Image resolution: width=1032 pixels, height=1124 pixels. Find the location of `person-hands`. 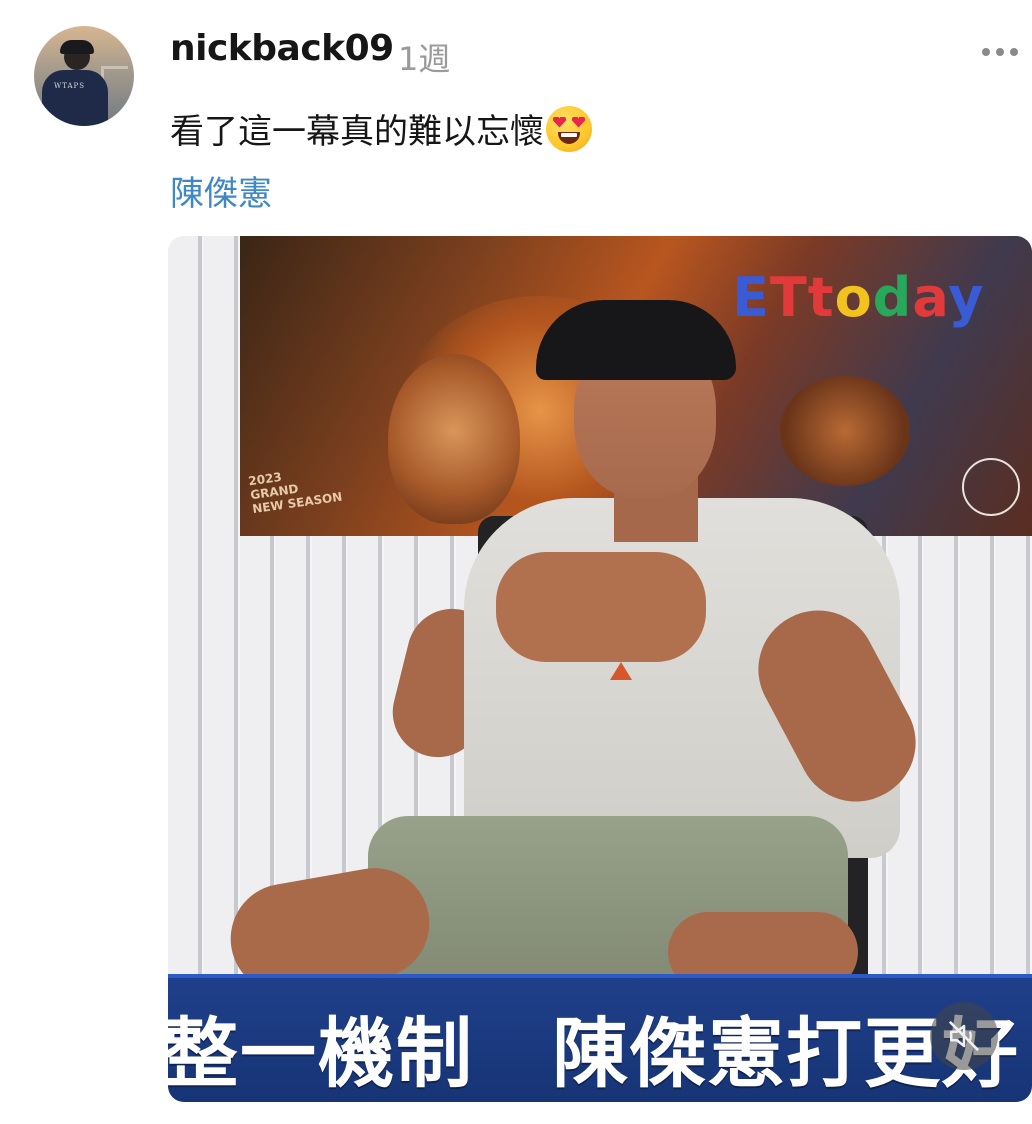

person-hands is located at coordinates (601, 607).